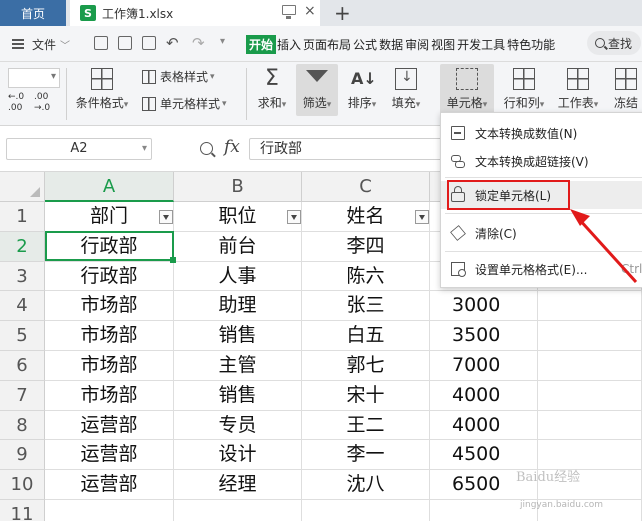 This screenshot has width=642, height=521. I want to click on row-header-9: 9, so click(22, 455).